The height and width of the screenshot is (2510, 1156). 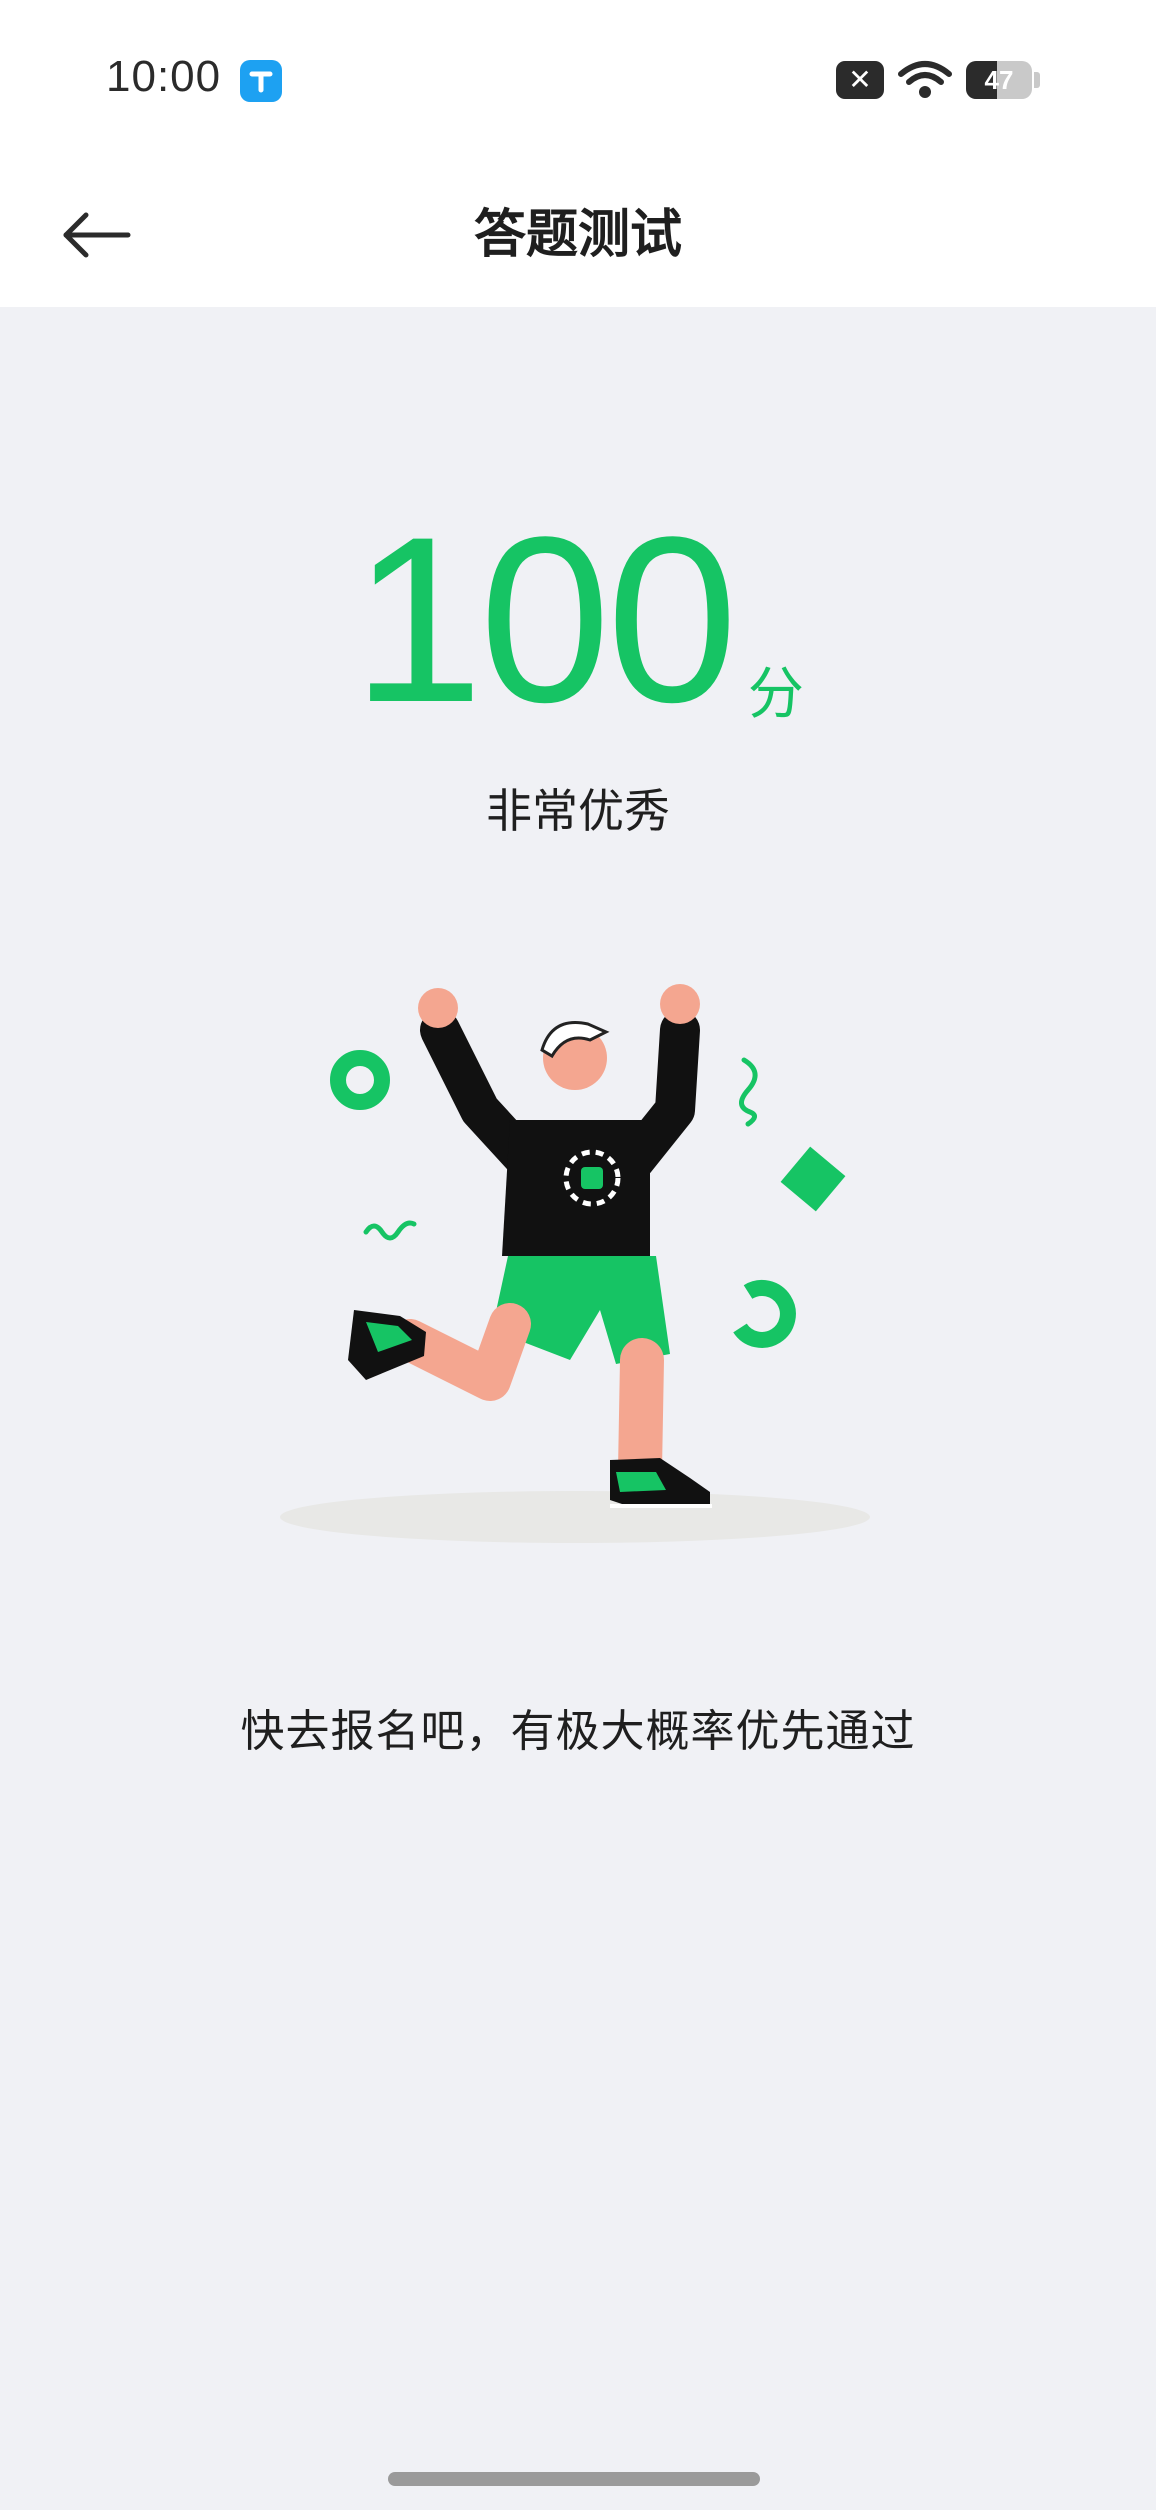 I want to click on page-title: 答题测试, so click(x=577, y=235).